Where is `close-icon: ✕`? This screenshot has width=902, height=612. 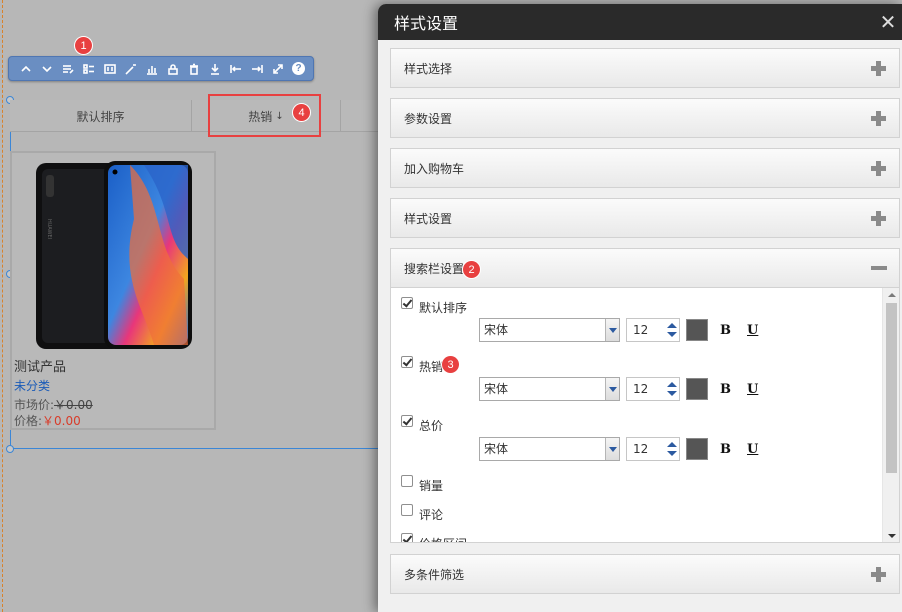
close-icon: ✕ is located at coordinates (888, 22).